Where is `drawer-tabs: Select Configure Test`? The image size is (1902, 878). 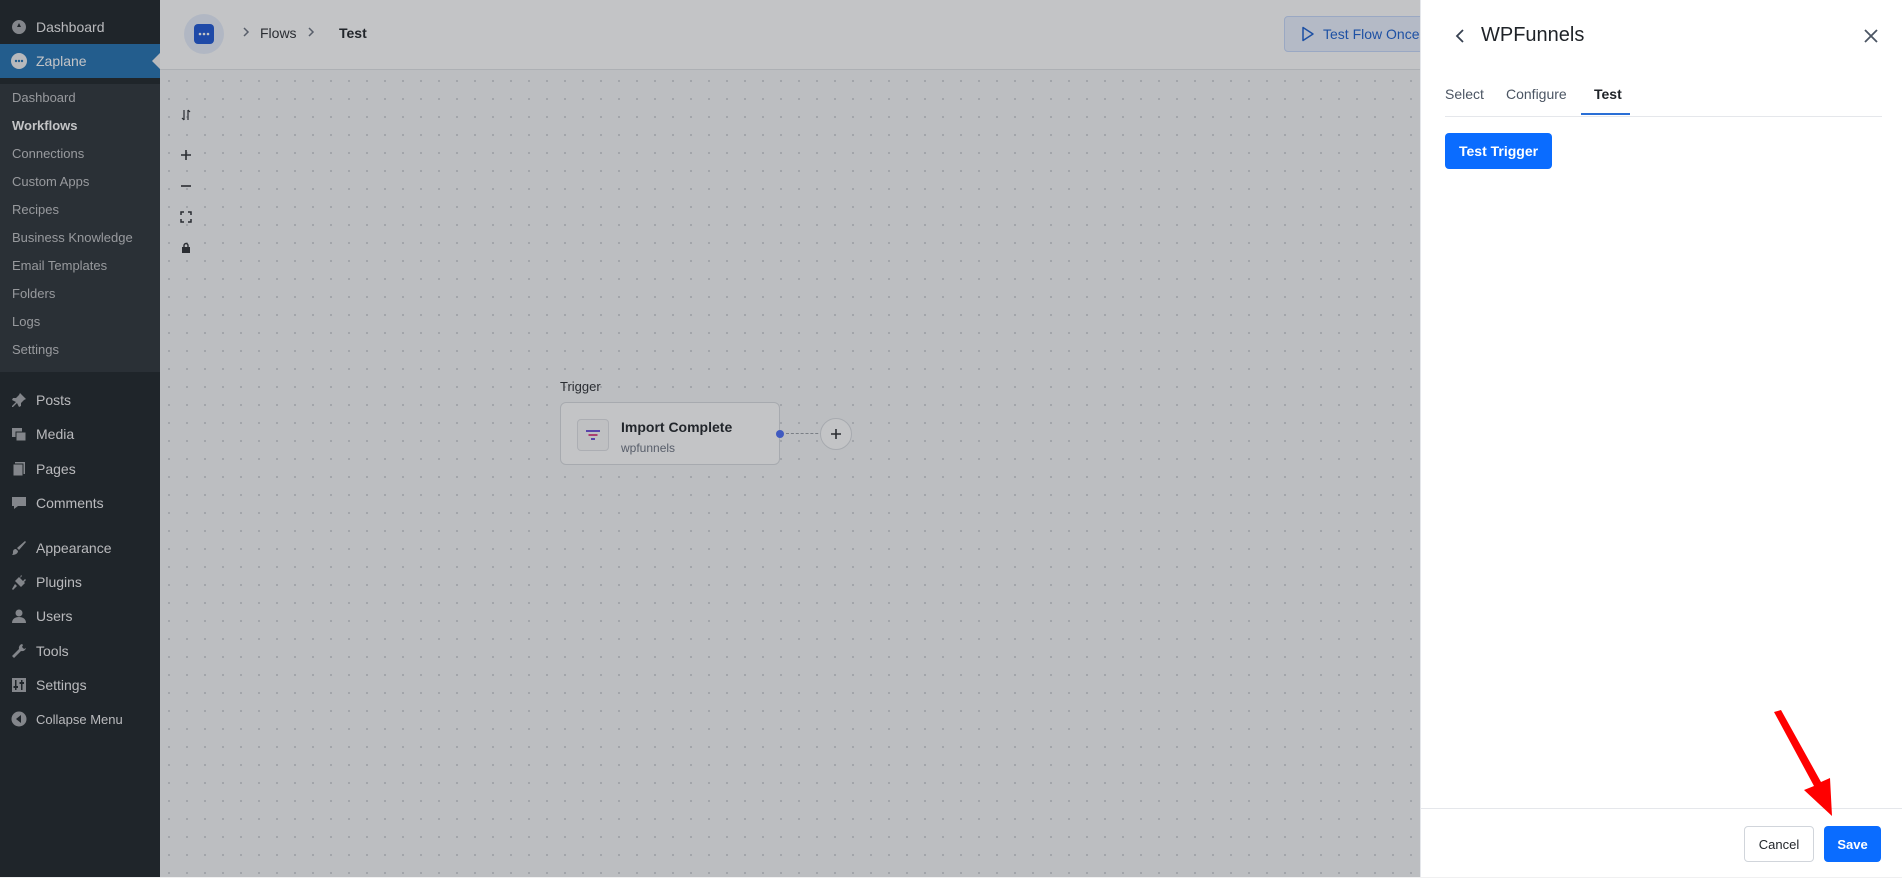
drawer-tabs: Select Configure Test is located at coordinates (1663, 98).